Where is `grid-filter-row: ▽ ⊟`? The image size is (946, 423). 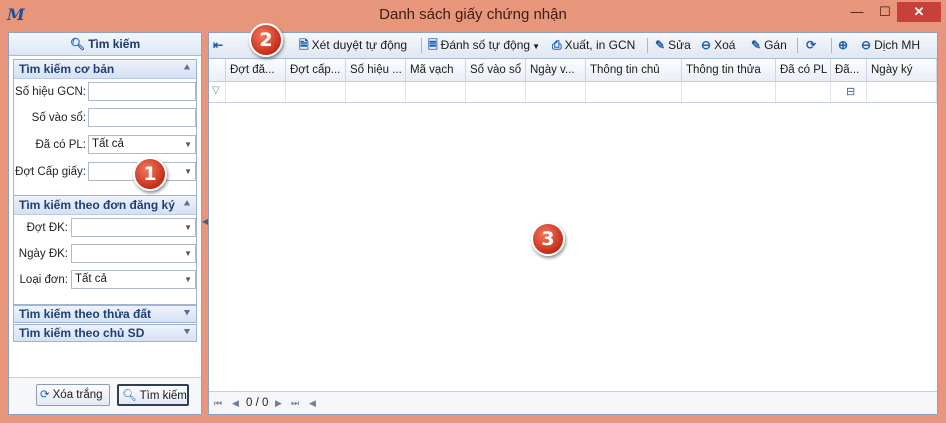 grid-filter-row: ▽ ⊟ is located at coordinates (573, 92).